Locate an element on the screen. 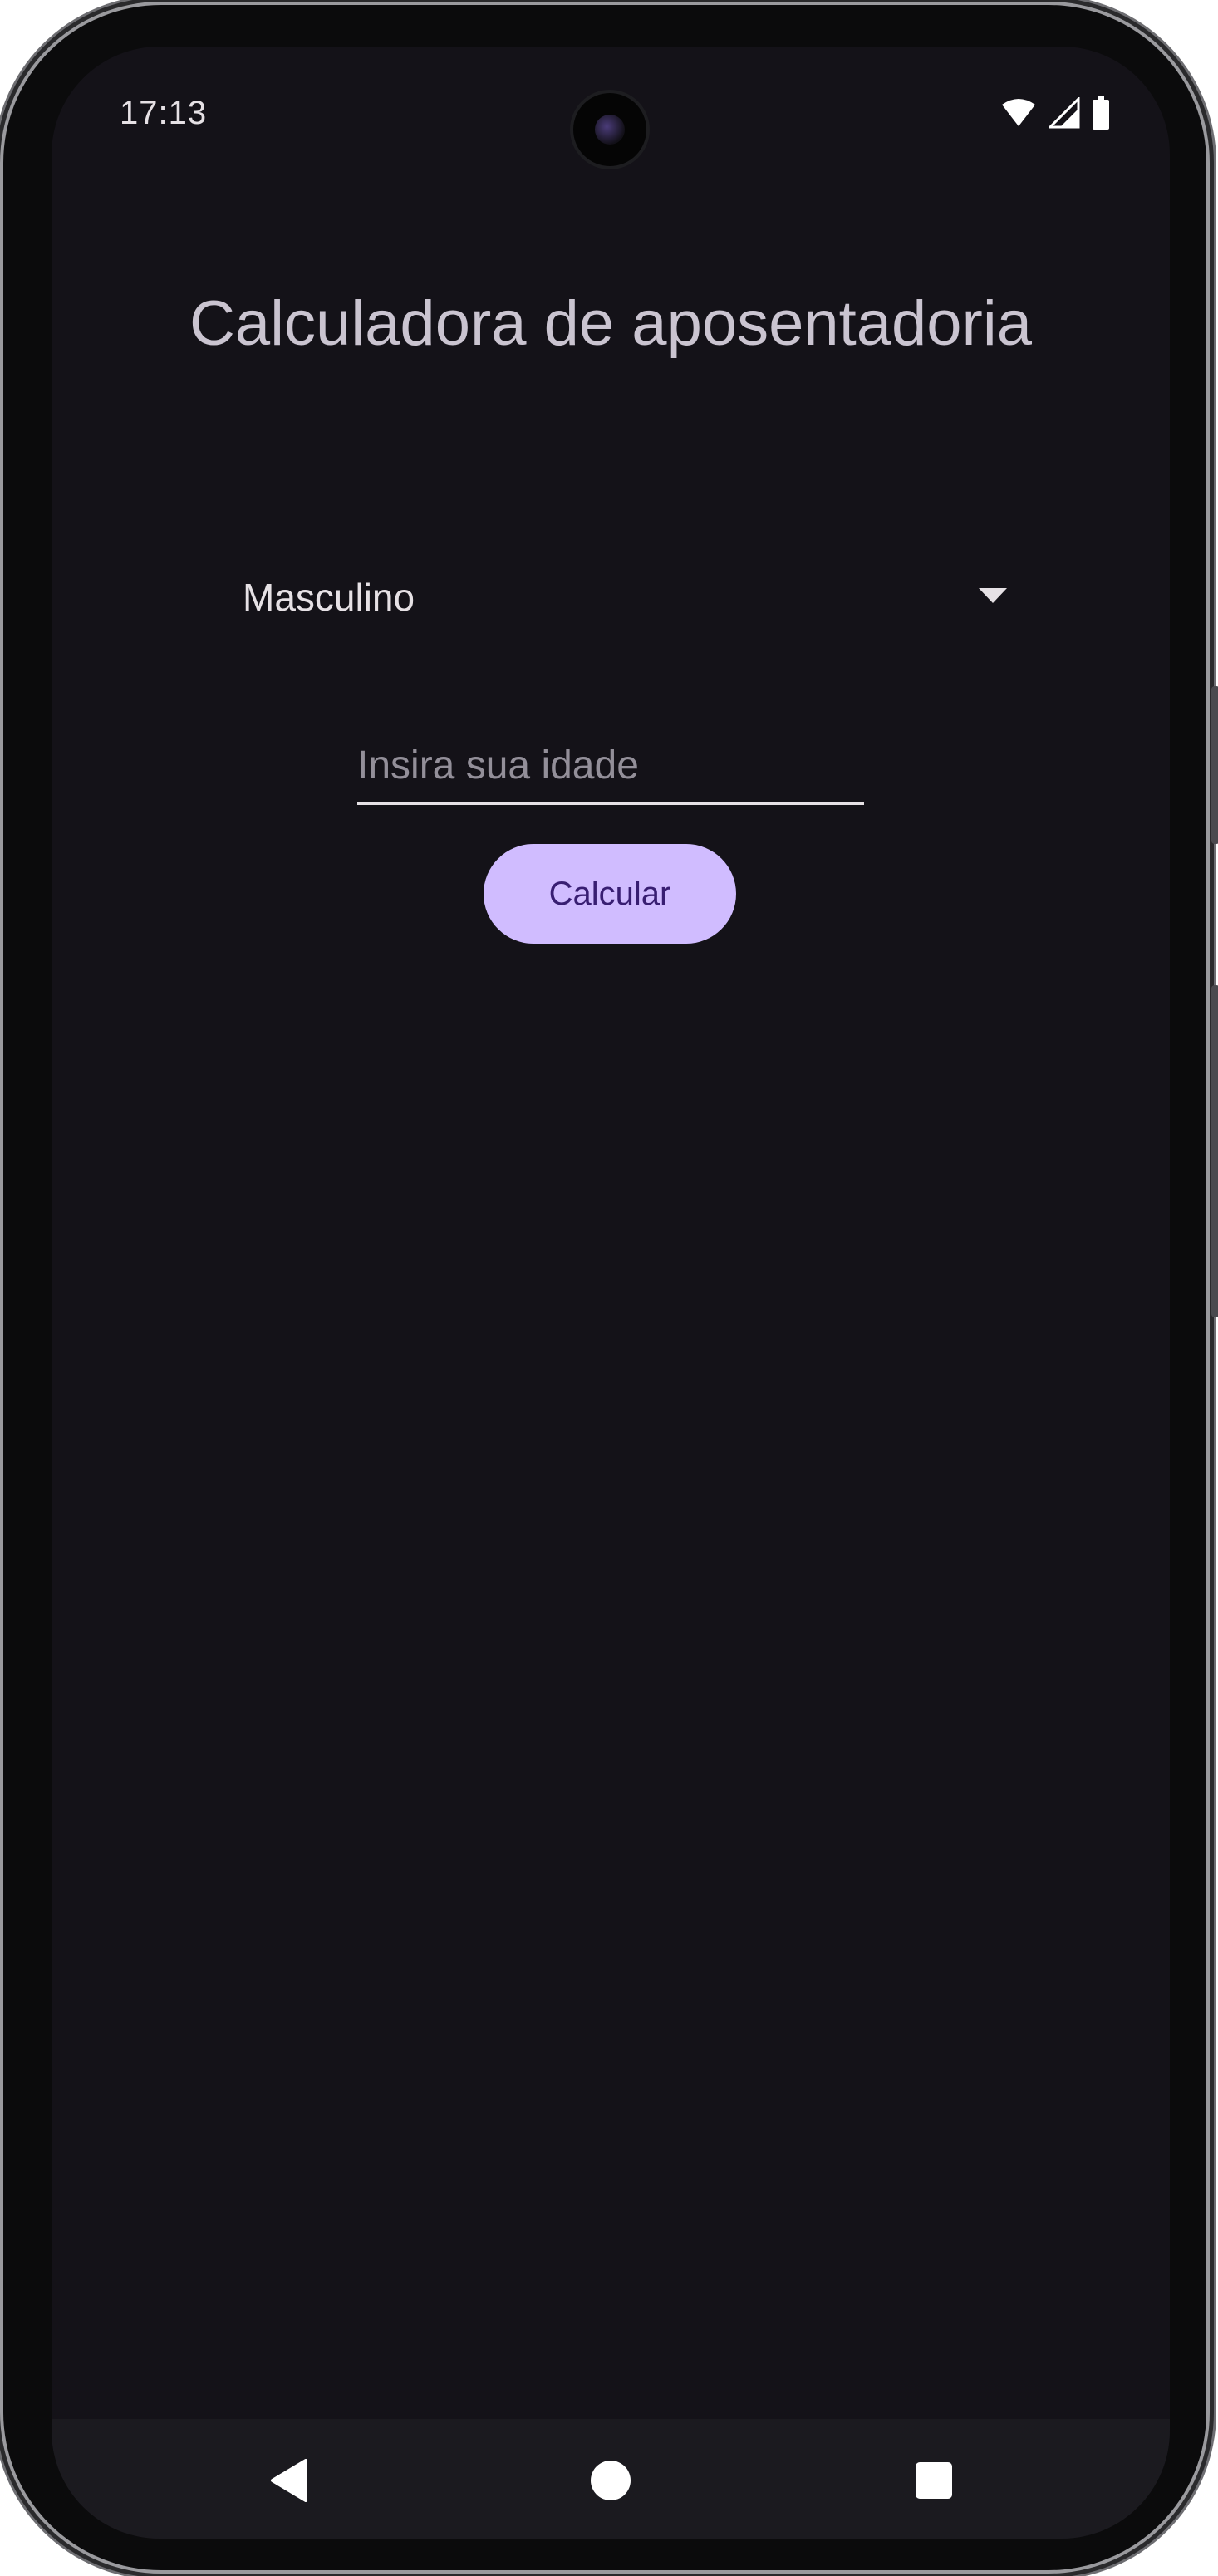 The height and width of the screenshot is (2576, 1218). status-time: 17:13 is located at coordinates (164, 113).